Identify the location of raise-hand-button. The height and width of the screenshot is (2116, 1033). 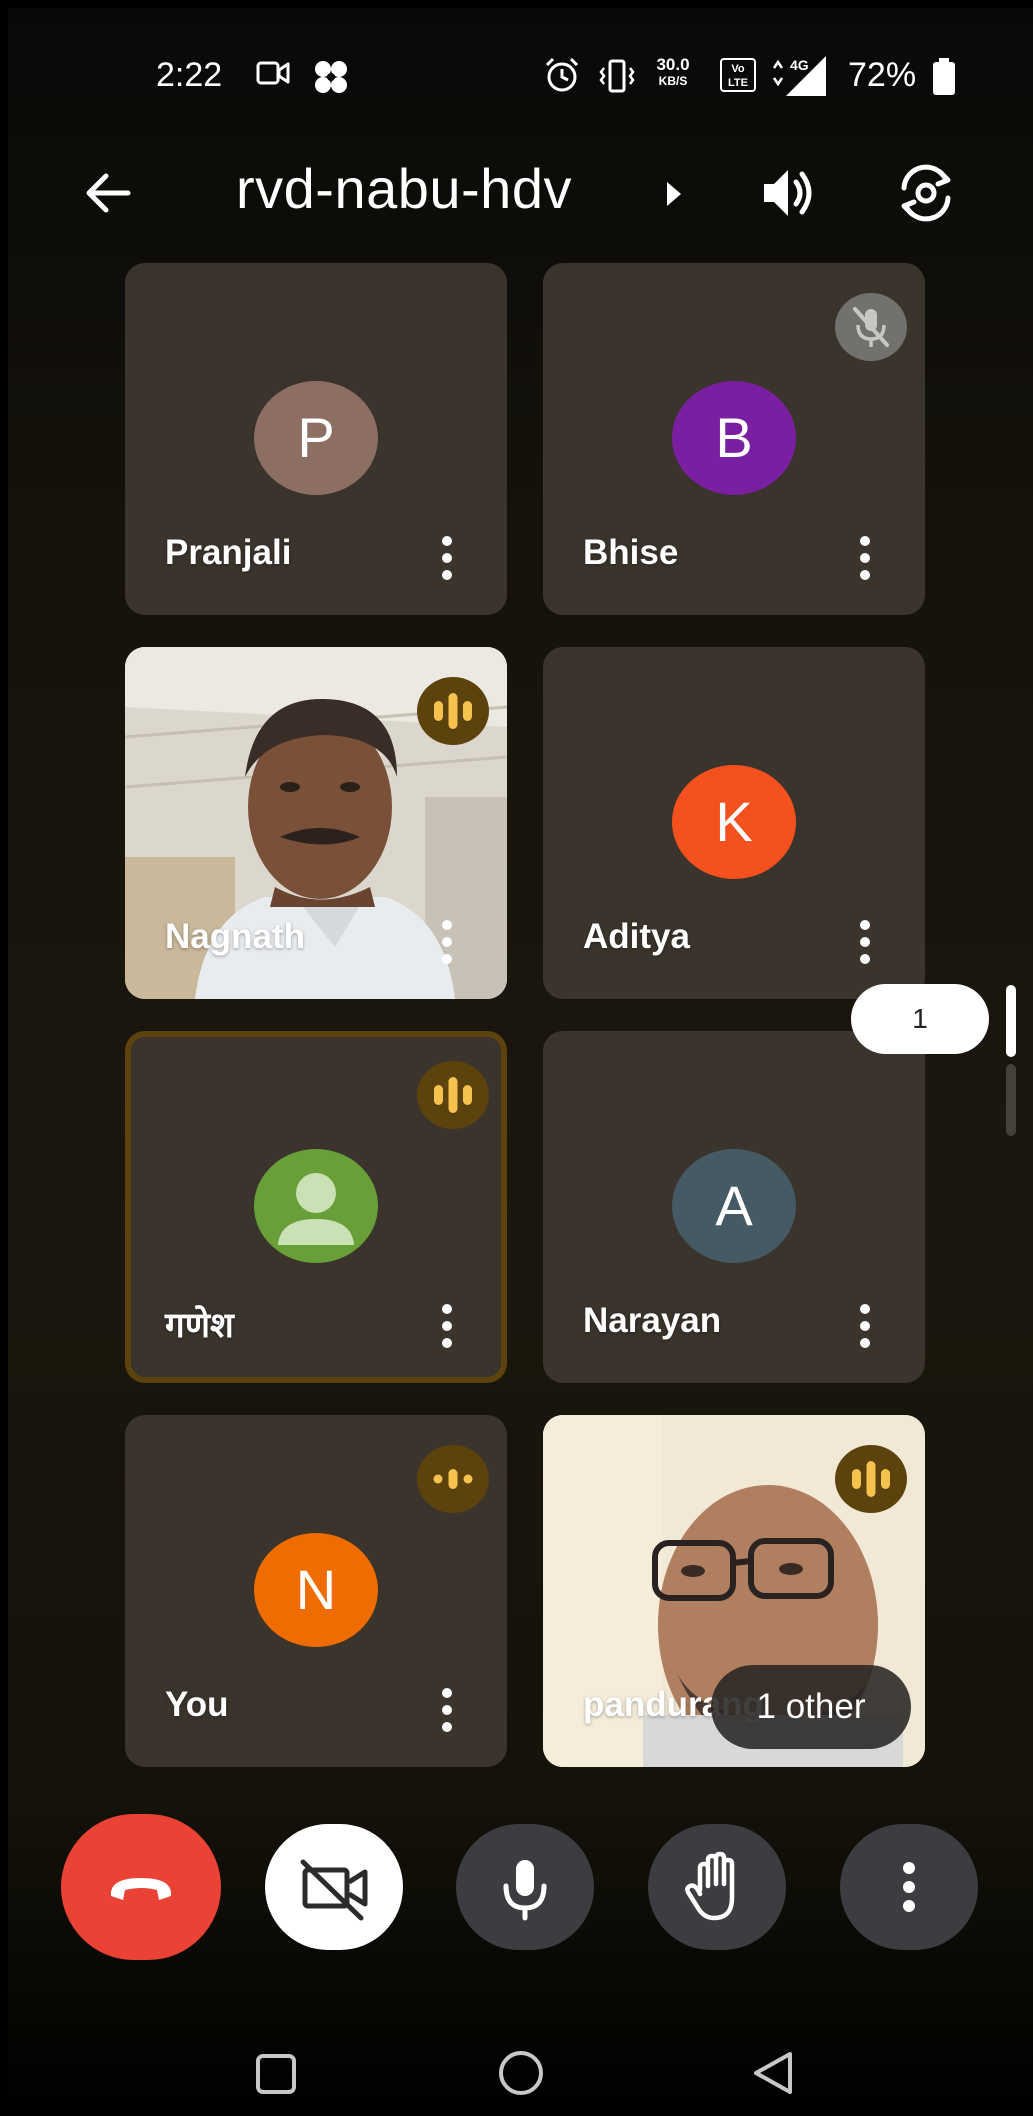
(717, 1887).